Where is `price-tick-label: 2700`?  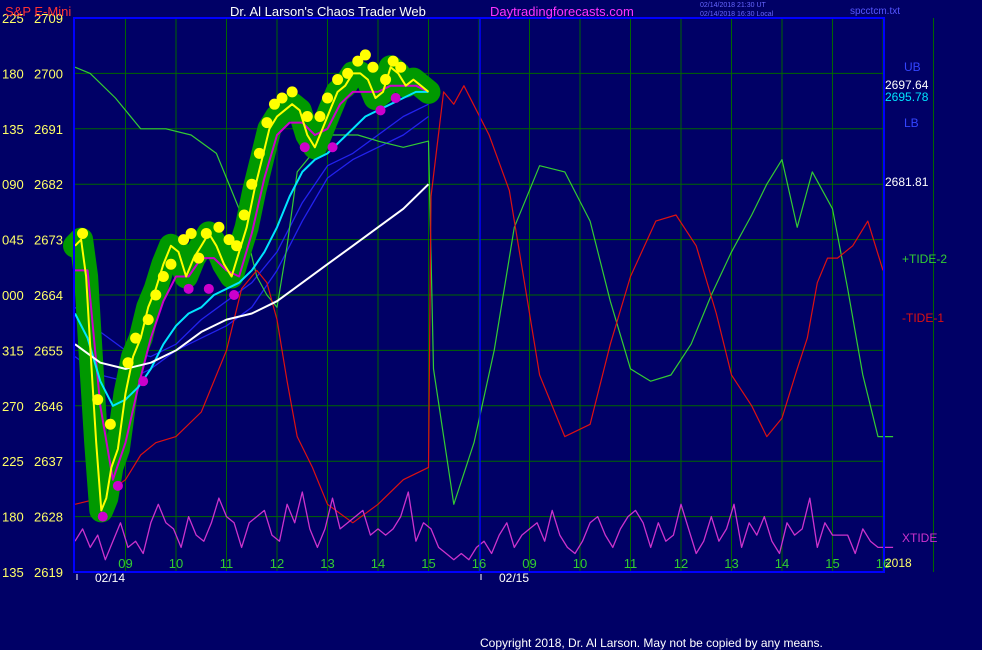 price-tick-label: 2700 is located at coordinates (48, 73).